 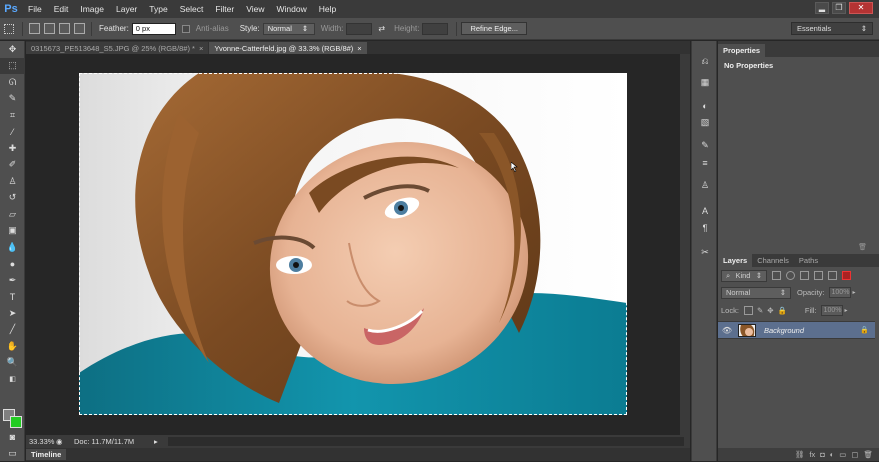 I want to click on layer-filter-select: ⌕ Kind ⇕, so click(x=744, y=275).